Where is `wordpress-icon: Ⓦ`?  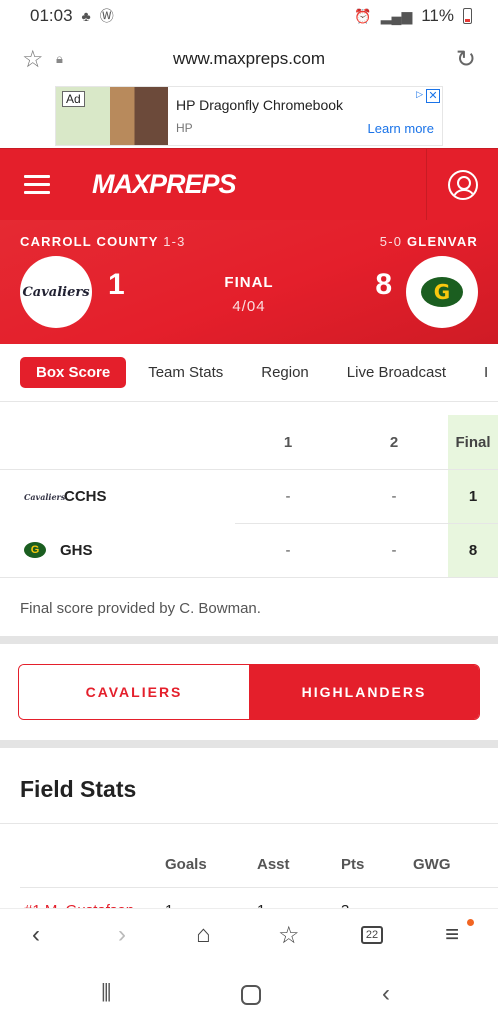
wordpress-icon: Ⓦ is located at coordinates (106, 16).